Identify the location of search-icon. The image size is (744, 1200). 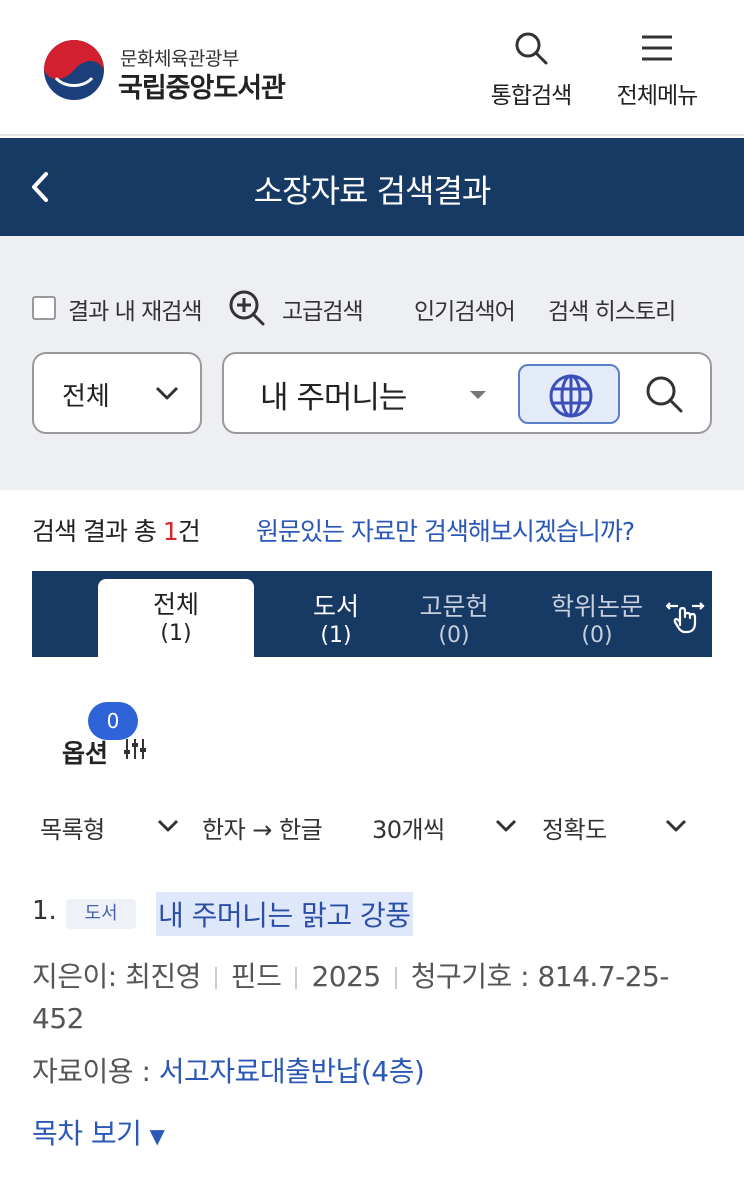
(531, 48).